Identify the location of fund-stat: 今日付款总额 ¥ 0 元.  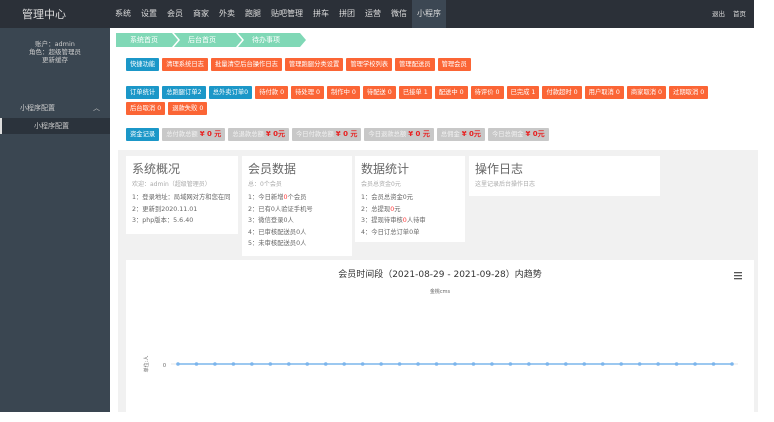
(327, 134).